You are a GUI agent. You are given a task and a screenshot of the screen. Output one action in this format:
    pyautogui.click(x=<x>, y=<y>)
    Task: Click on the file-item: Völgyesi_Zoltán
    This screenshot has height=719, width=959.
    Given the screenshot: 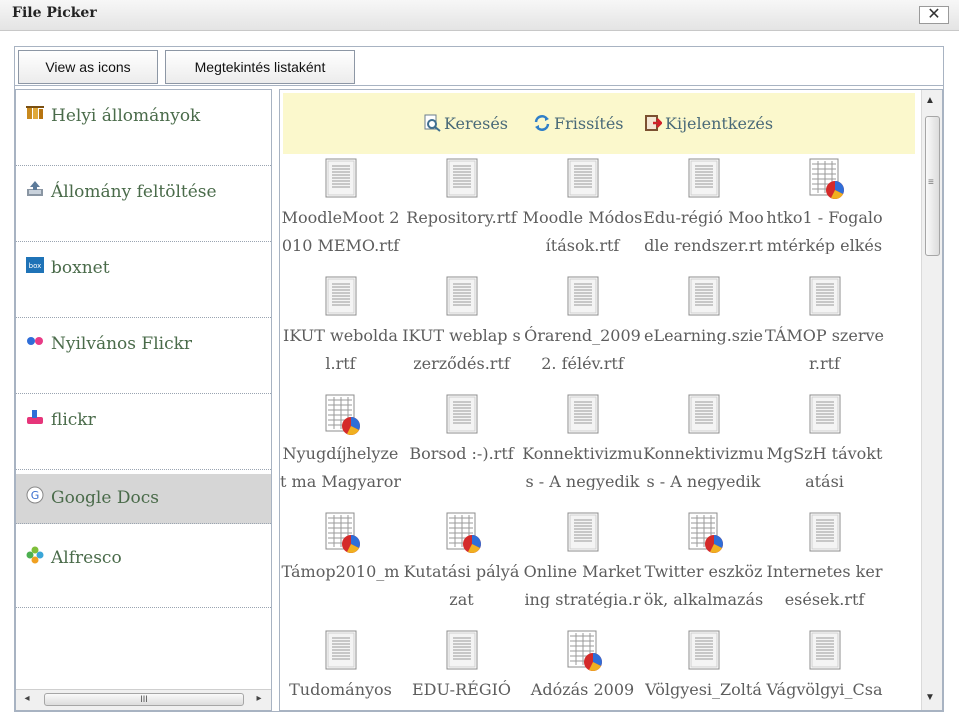 What is the action you would take?
    pyautogui.click(x=703, y=670)
    